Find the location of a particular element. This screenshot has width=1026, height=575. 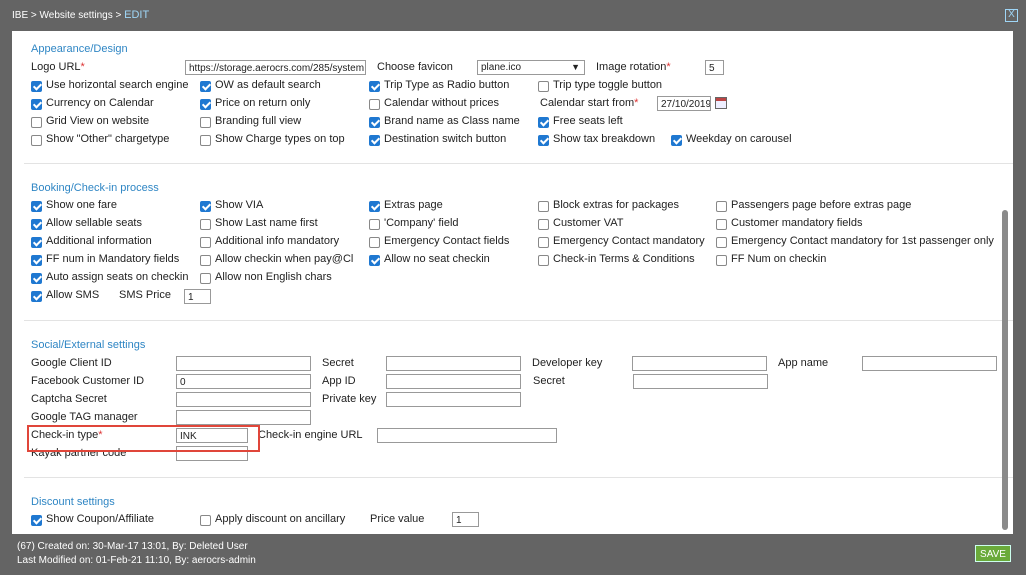

option-label: OW as default search is located at coordinates (268, 85).